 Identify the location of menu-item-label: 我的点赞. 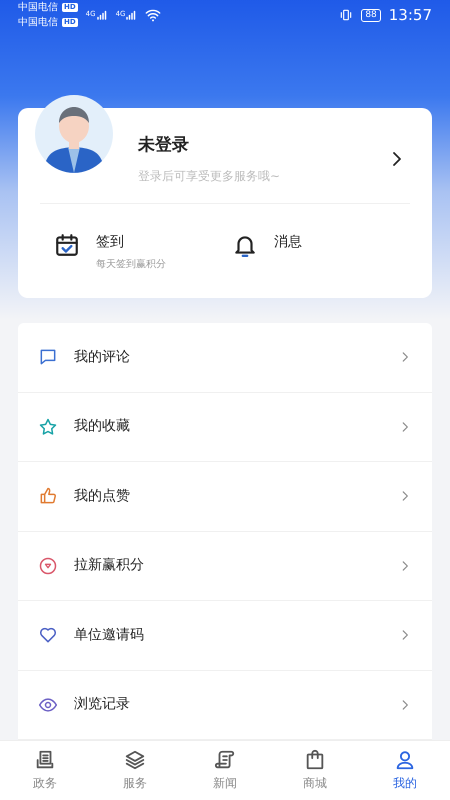
(228, 496).